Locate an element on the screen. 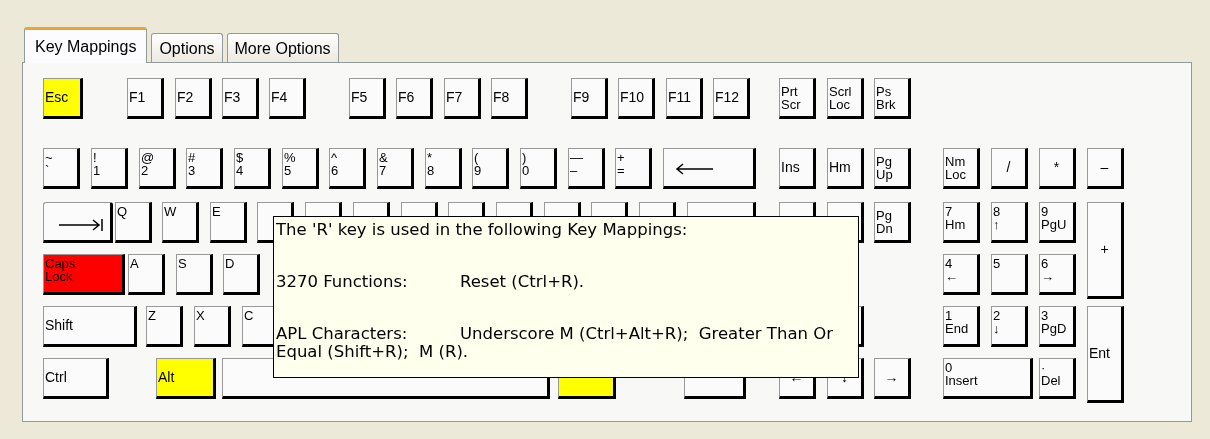 The height and width of the screenshot is (439, 1210). mapping-text: APL Characters: Underscore M (Ctrl+Alt+R); Greater Than Or Equal (Shift+R); M (R). is located at coordinates (555, 343).